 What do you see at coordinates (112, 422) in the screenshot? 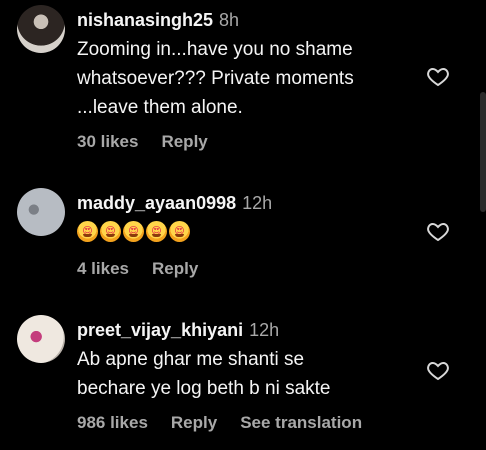
I see `likes-count: 986 likes` at bounding box center [112, 422].